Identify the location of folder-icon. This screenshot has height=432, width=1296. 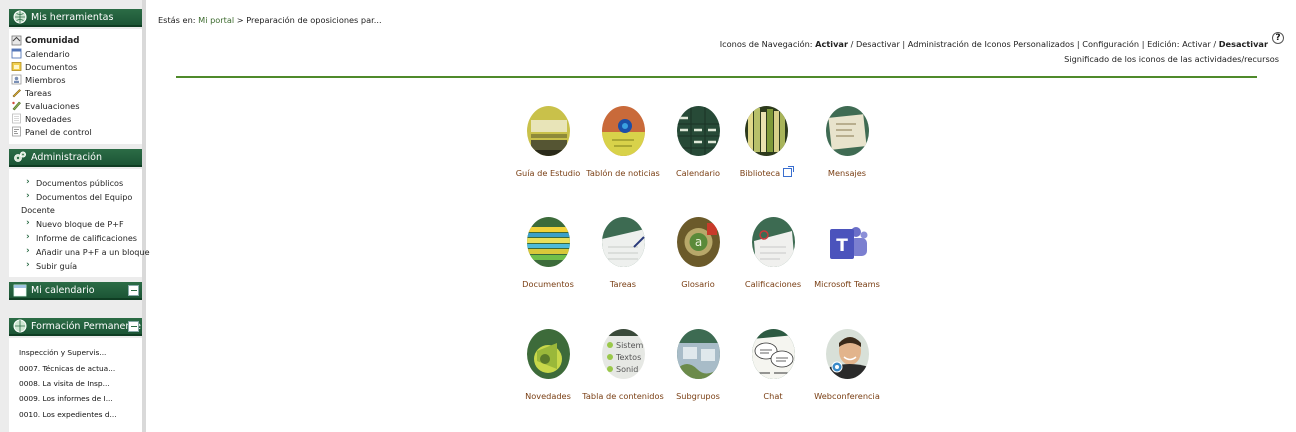
(16, 66).